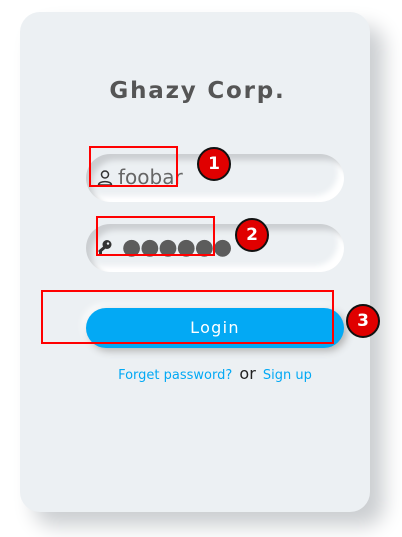 The width and height of the screenshot is (402, 537). I want to click on annotation-box-username, so click(133, 166).